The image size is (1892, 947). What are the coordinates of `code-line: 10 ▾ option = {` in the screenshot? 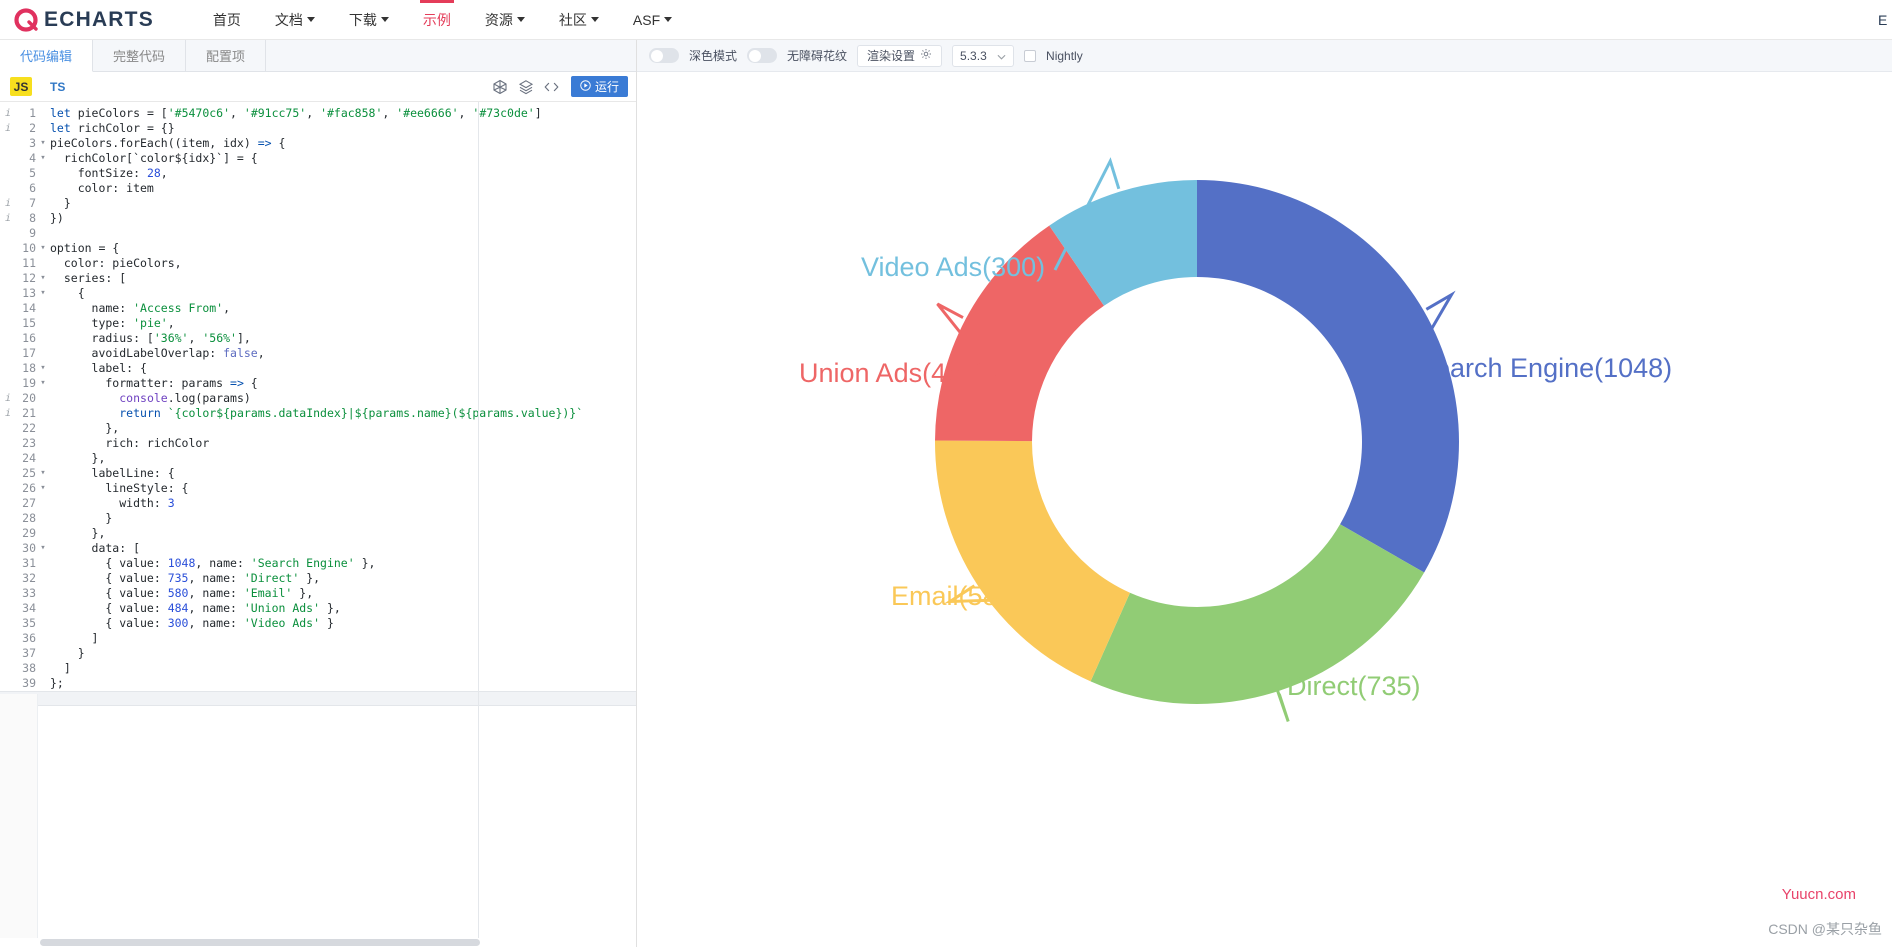 It's located at (318, 248).